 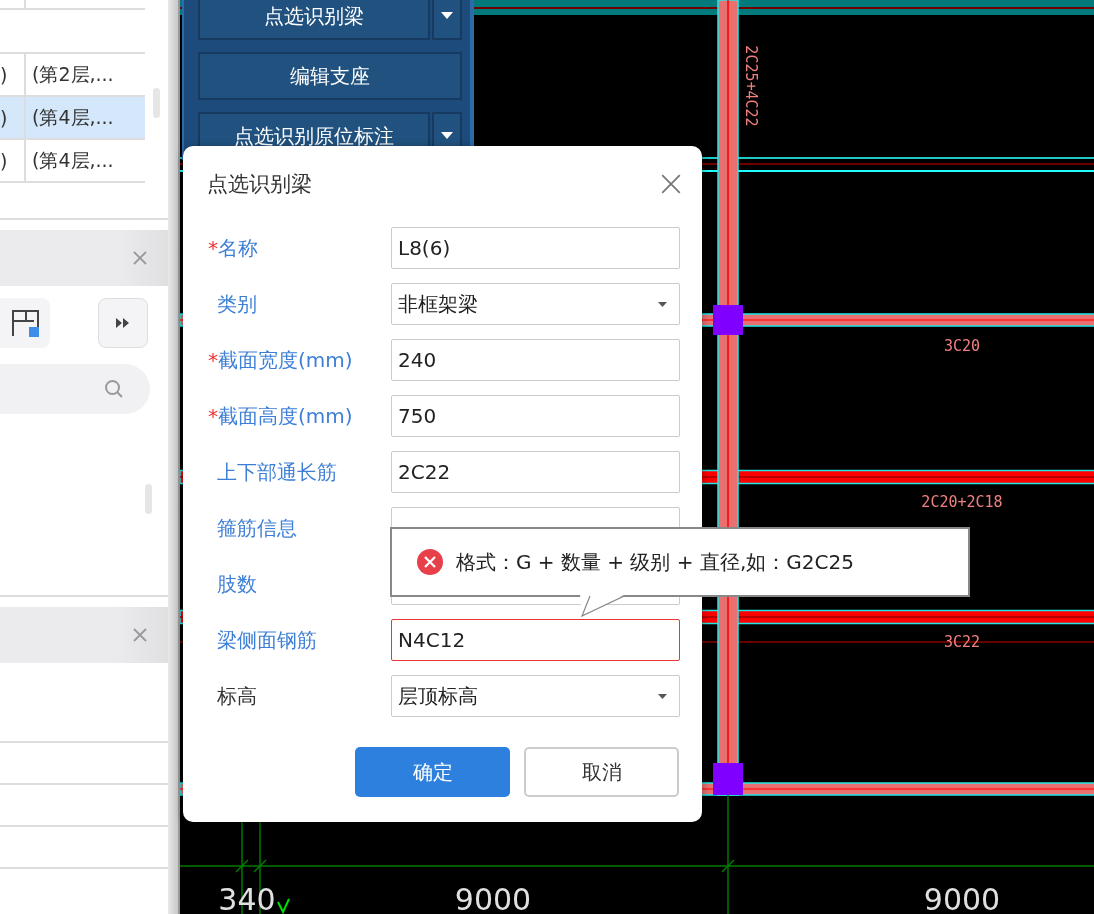 What do you see at coordinates (257, 528) in the screenshot?
I see `field-label: 箍筋信息` at bounding box center [257, 528].